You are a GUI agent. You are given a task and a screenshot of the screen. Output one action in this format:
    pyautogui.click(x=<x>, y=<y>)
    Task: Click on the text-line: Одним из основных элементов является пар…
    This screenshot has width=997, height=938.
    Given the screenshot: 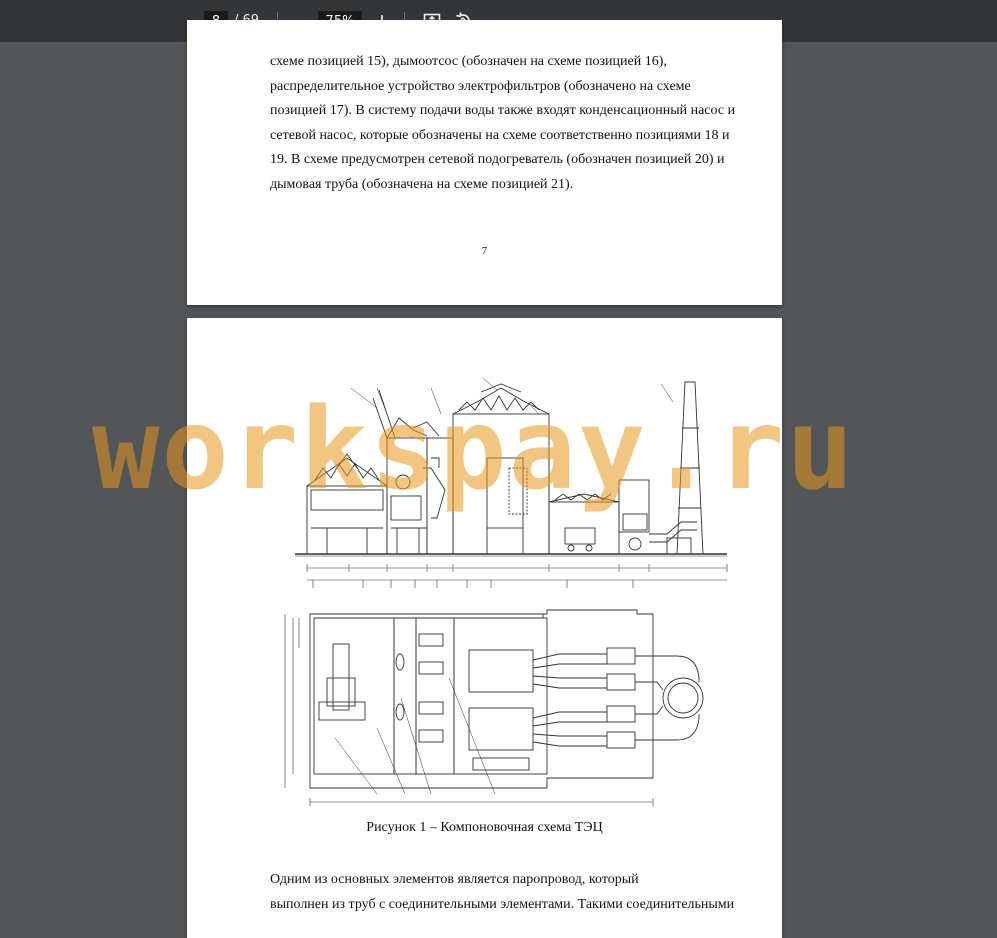 What is the action you would take?
    pyautogui.click(x=454, y=879)
    